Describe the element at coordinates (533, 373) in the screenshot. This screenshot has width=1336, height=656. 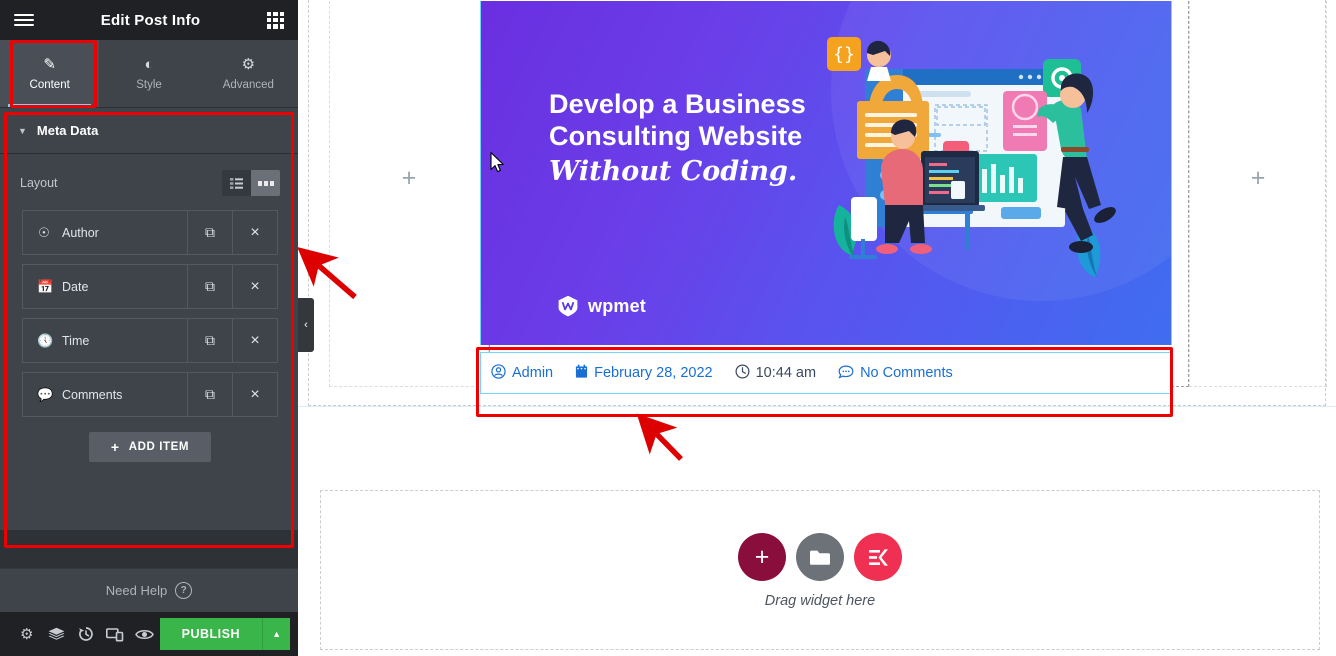
I see `meta-item-label: Admin` at that location.